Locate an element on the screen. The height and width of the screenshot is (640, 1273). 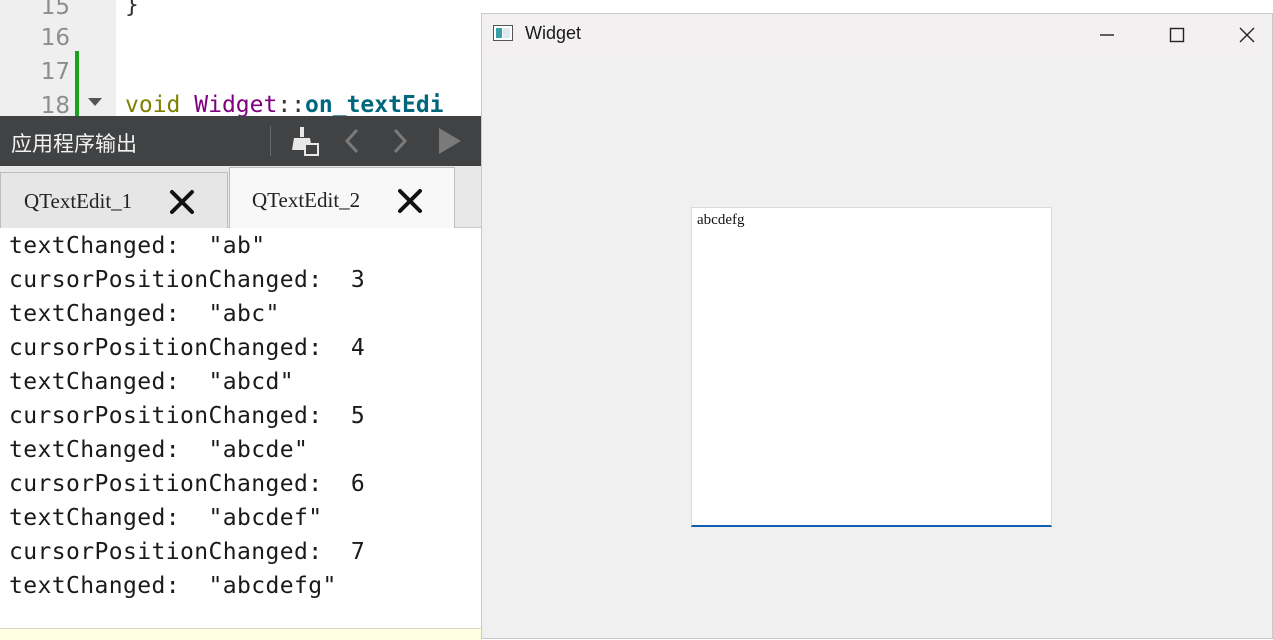
toolbar-divider is located at coordinates (270, 141).